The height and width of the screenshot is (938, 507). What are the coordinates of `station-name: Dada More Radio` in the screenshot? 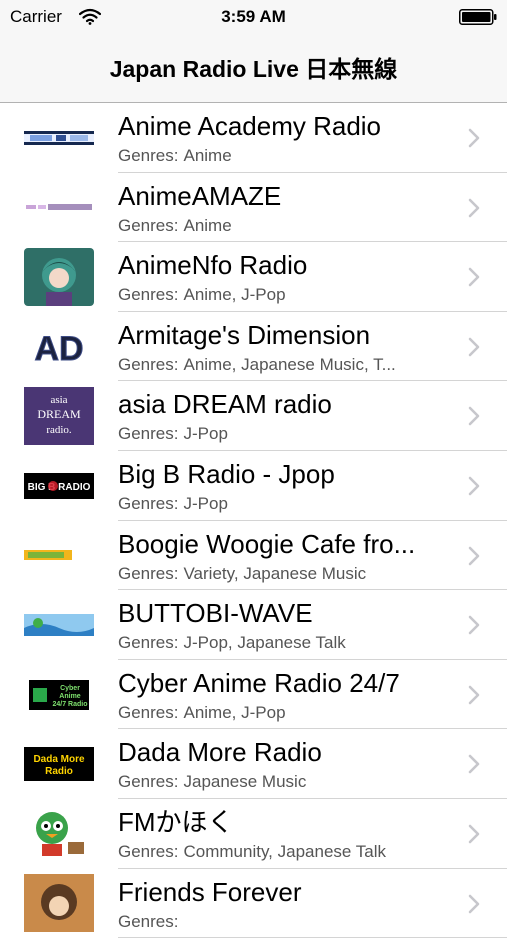 It's located at (220, 752).